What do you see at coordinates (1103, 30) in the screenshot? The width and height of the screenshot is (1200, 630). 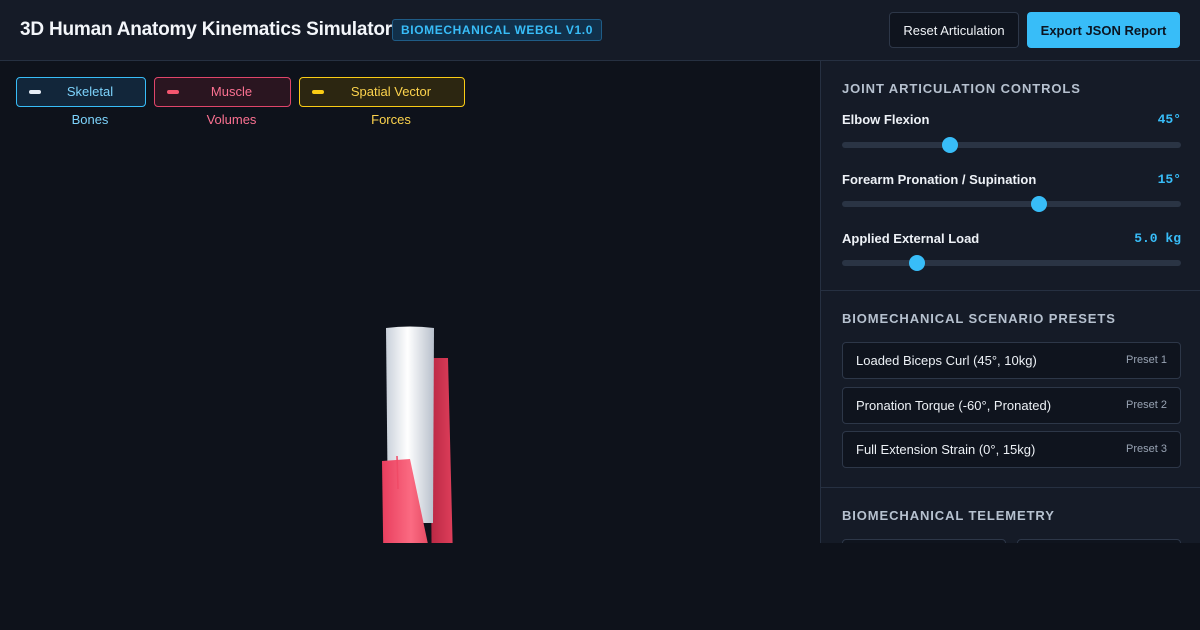 I see `export-json-button: Export JSON Report` at bounding box center [1103, 30].